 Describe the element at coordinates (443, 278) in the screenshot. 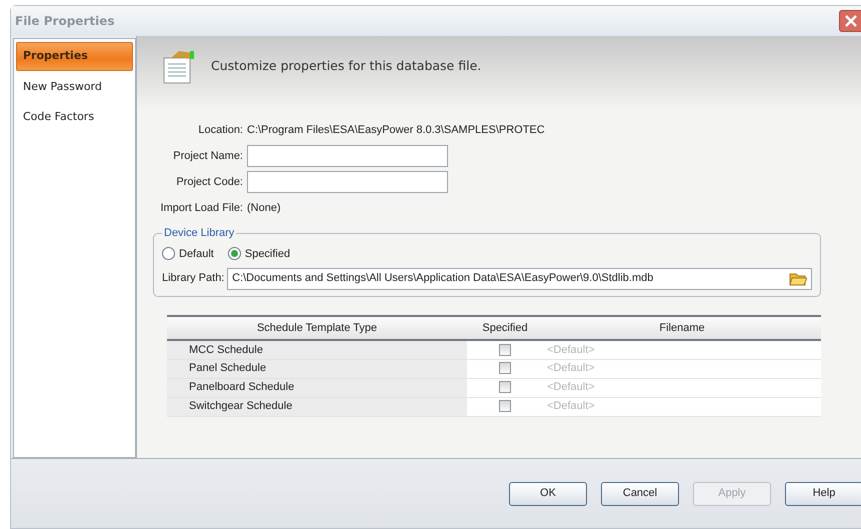

I see `path-value: C:\Documents and Settings\All Users\Application Data\ESA\EasyPower\9.0\Stdlib.mdb` at that location.